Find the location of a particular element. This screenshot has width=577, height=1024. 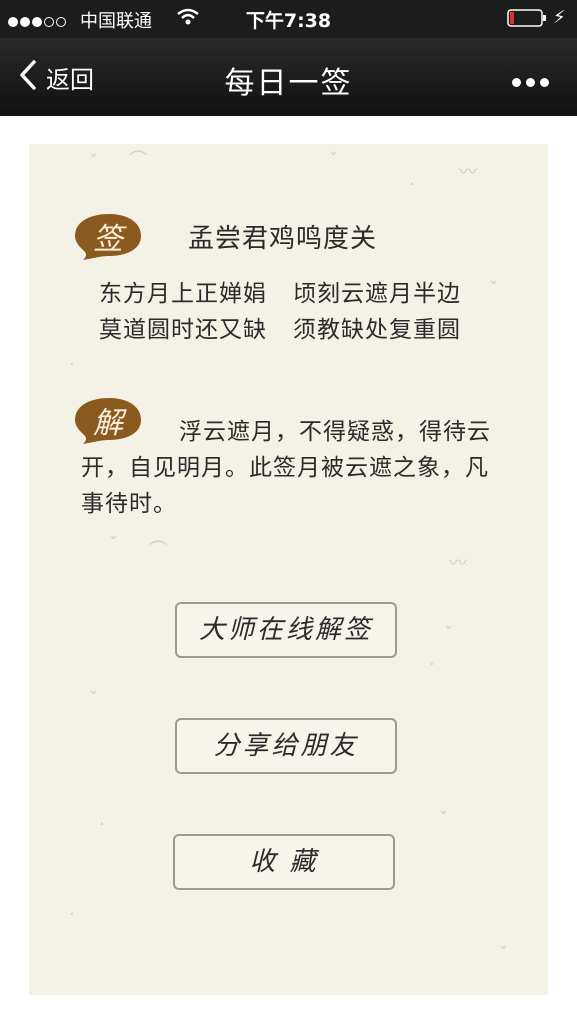

status-bar: 中国联通 下午7:38 ⚡ is located at coordinates (288, 19).